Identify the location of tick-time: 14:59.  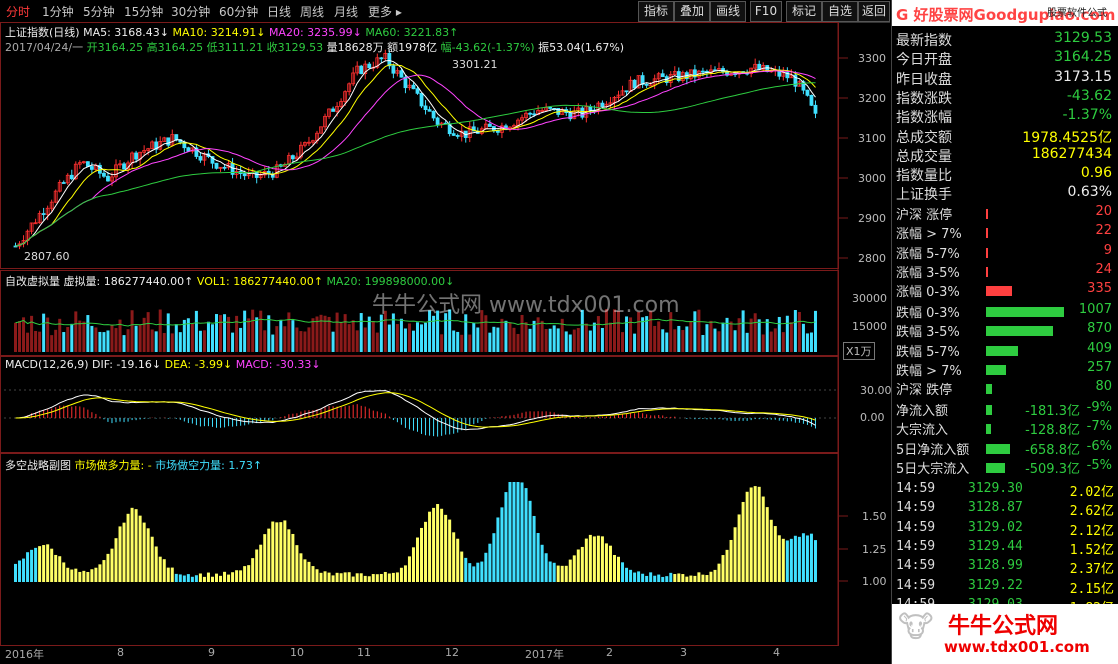
(916, 508).